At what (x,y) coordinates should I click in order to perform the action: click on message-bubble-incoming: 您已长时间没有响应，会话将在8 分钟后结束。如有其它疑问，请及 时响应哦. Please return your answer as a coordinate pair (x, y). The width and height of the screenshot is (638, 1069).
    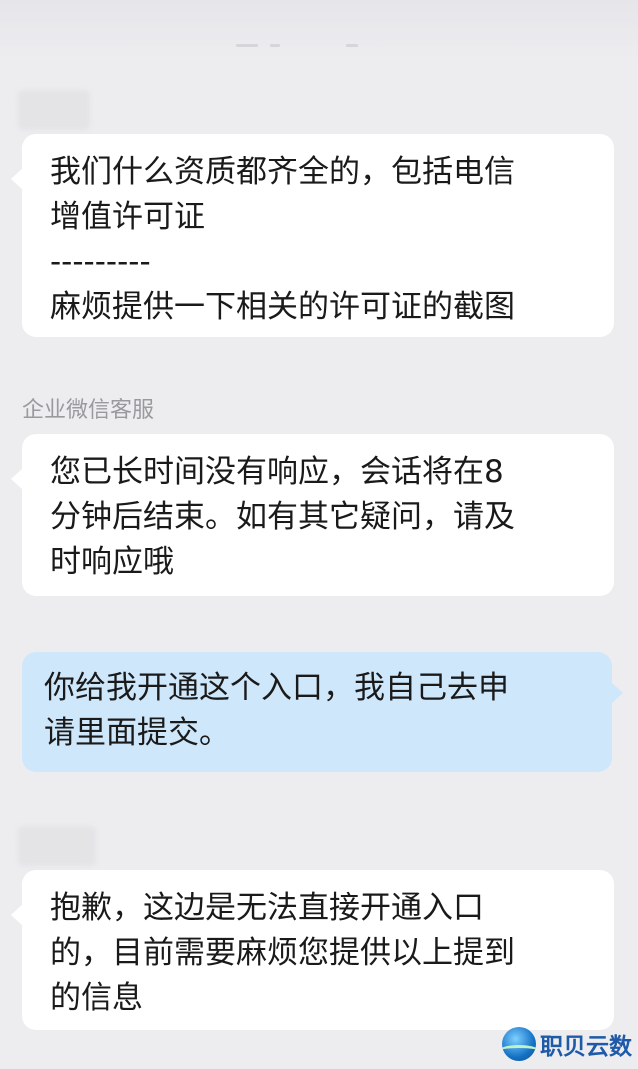
    Looking at the image, I should click on (312, 515).